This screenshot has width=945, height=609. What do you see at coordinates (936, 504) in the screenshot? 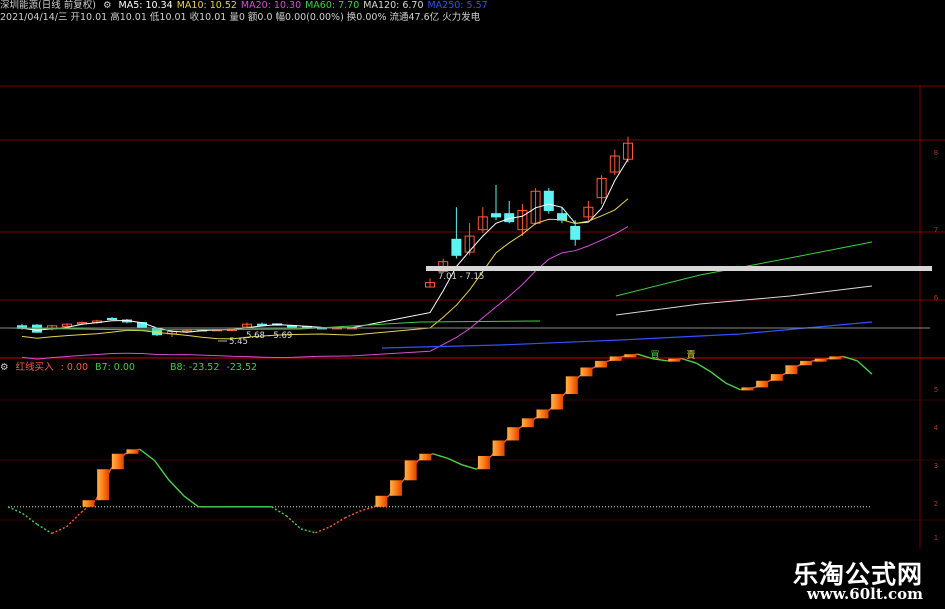
I see `axis-tick-label: 2` at bounding box center [936, 504].